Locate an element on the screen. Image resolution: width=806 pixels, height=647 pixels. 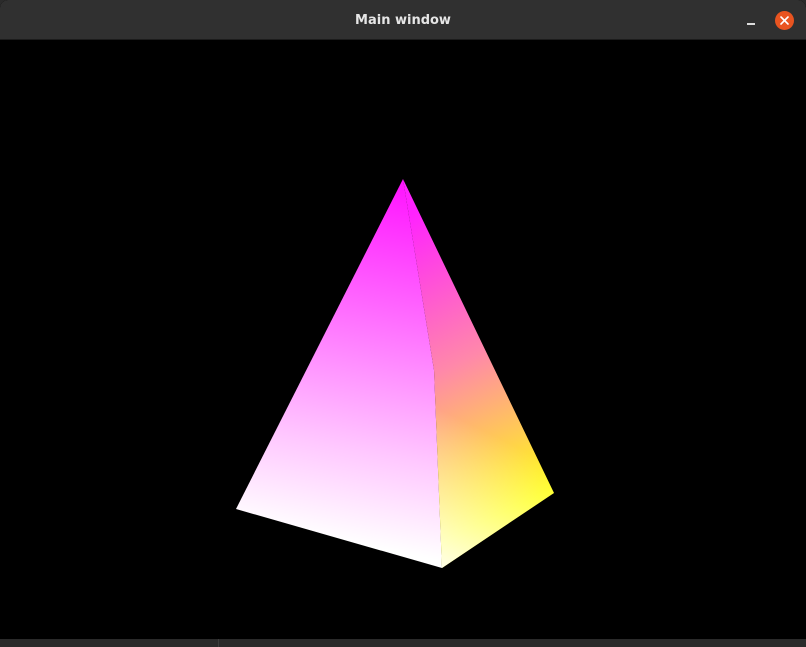
minimize-button is located at coordinates (751, 21).